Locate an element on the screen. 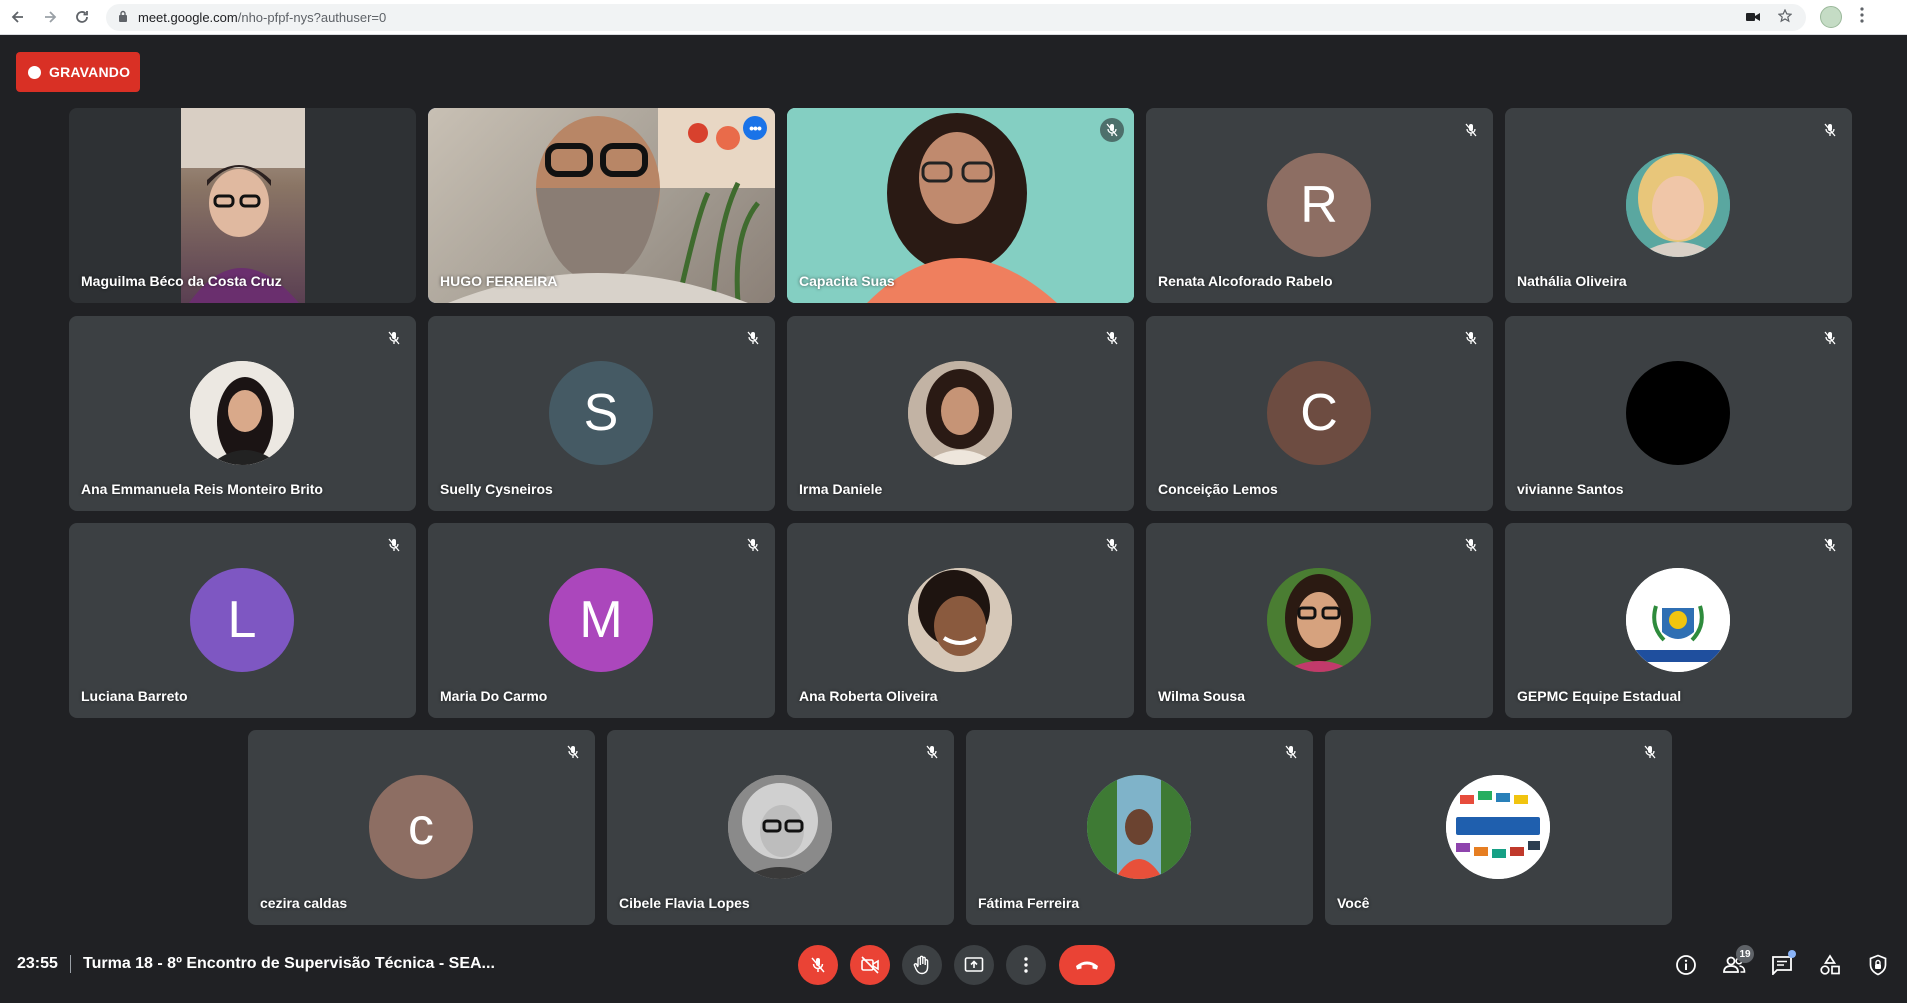  participant-tile: vivianne Santos is located at coordinates (1678, 413).